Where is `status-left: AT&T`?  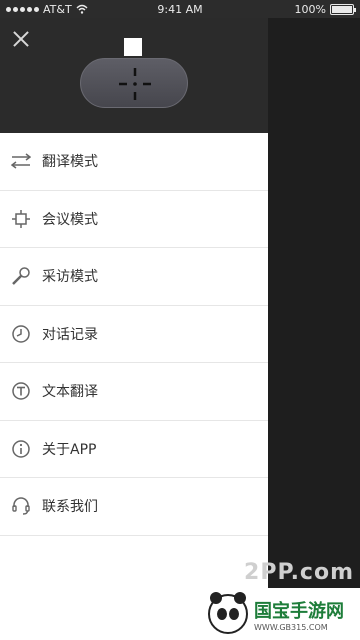
status-left: AT&T is located at coordinates (47, 9).